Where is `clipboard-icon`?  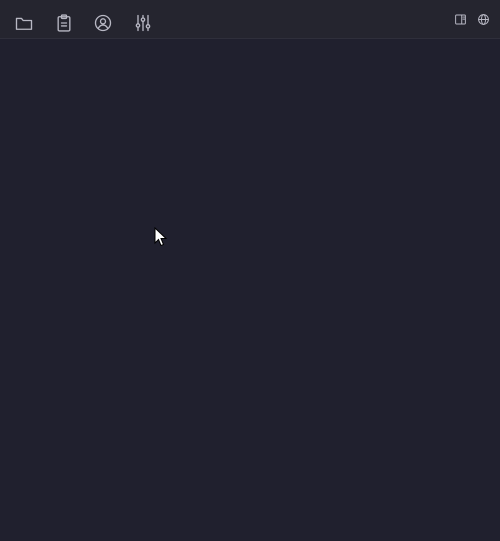 clipboard-icon is located at coordinates (64, 23).